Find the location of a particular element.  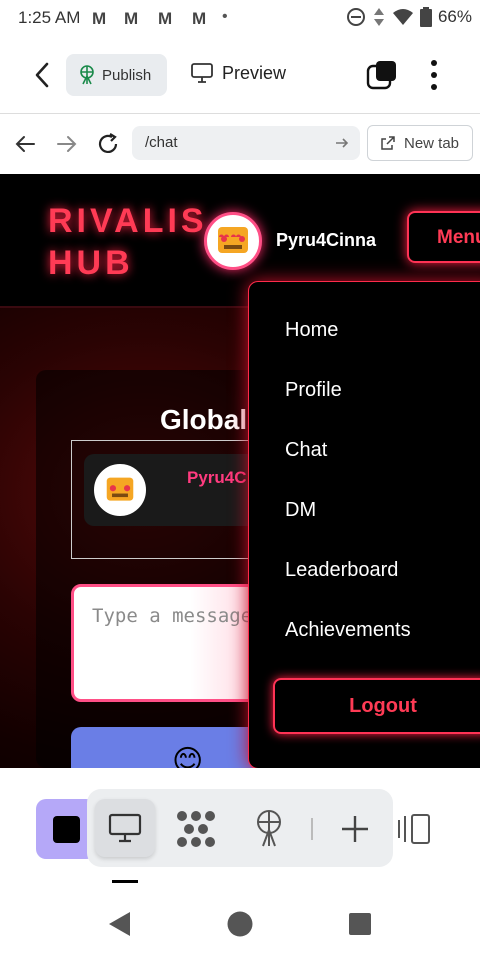

nav-back-icon is located at coordinates (25, 144).